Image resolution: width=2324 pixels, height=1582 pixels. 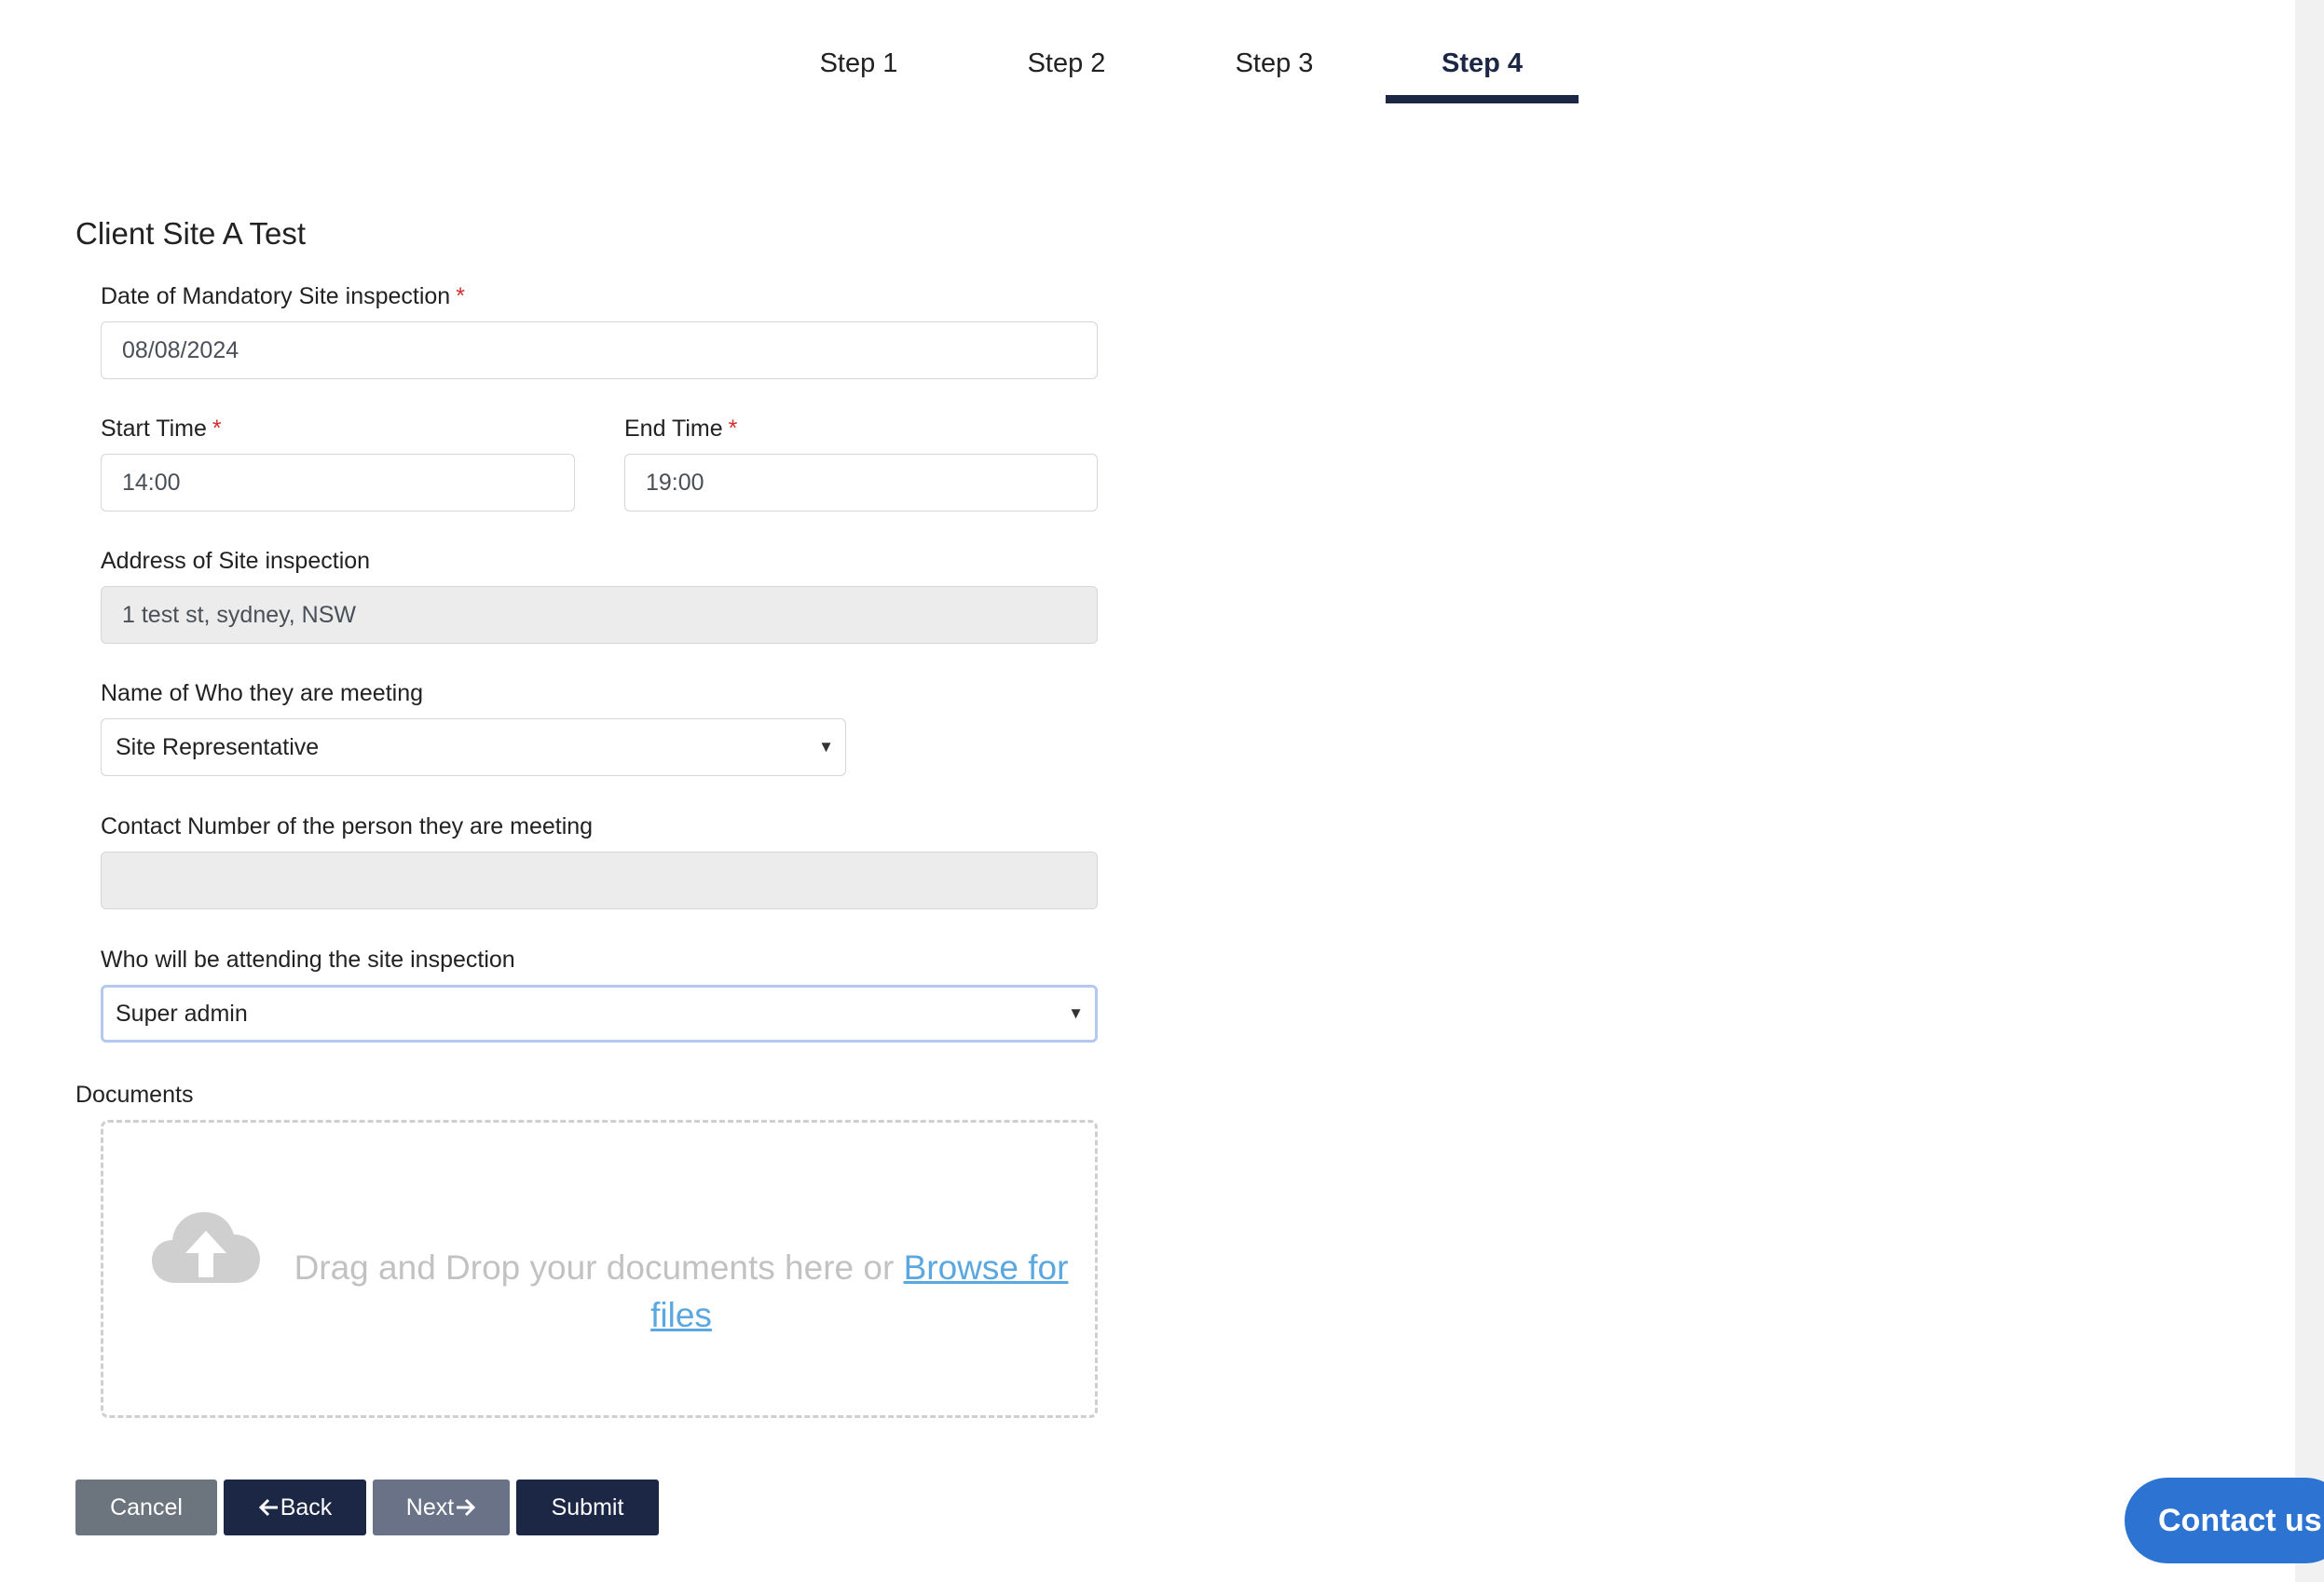 I want to click on start-time-input: 14:00, so click(x=338, y=482).